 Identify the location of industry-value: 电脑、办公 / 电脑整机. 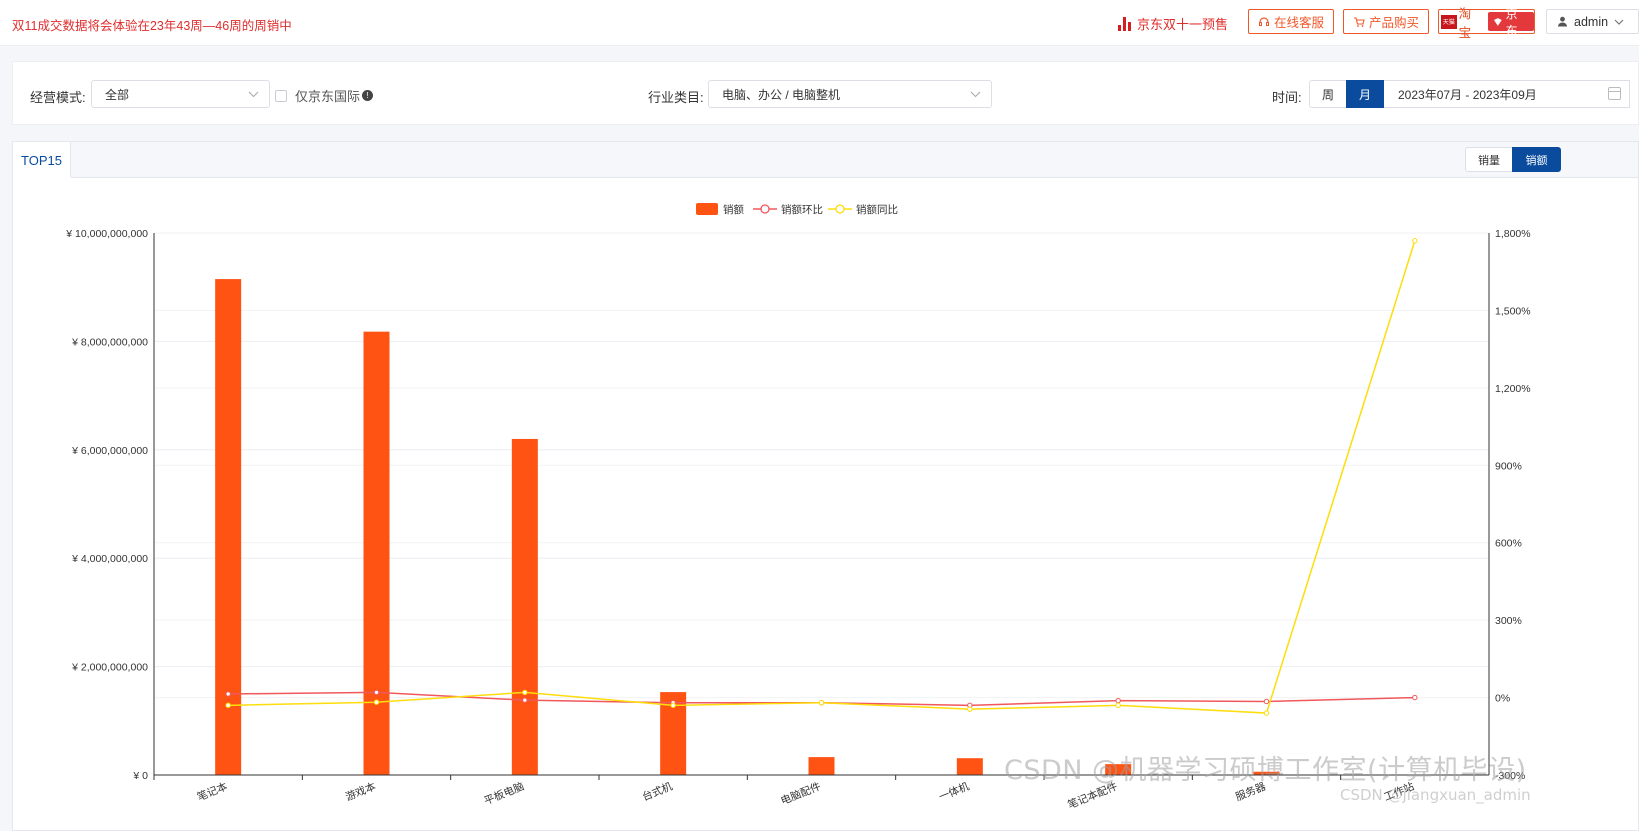
(781, 94).